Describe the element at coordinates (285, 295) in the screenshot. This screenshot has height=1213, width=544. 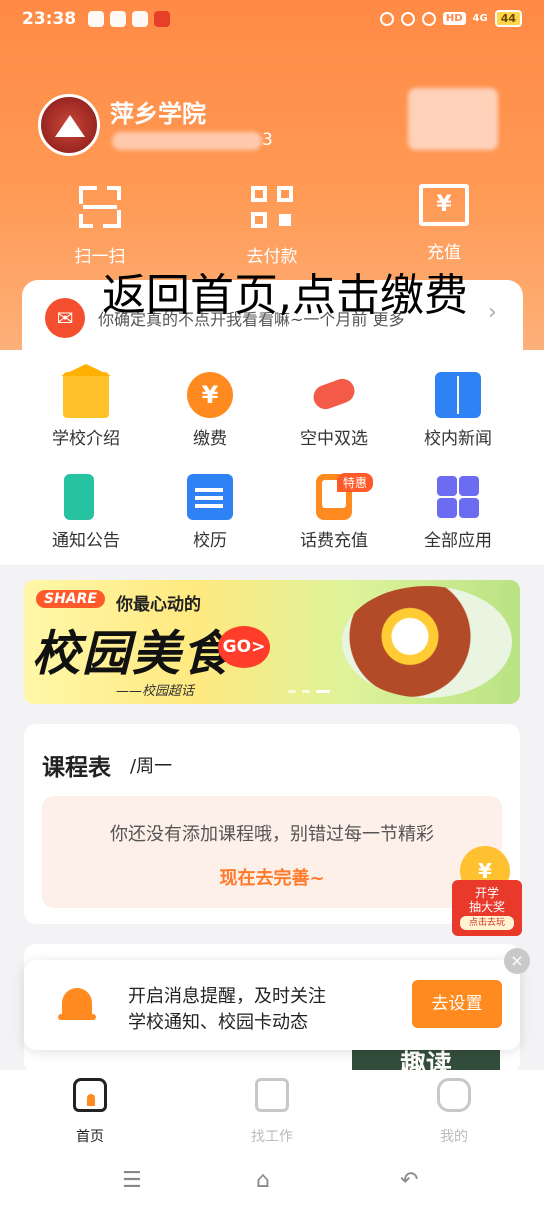
I see `instruction-overlay: 返回首页,点击缴费` at that location.